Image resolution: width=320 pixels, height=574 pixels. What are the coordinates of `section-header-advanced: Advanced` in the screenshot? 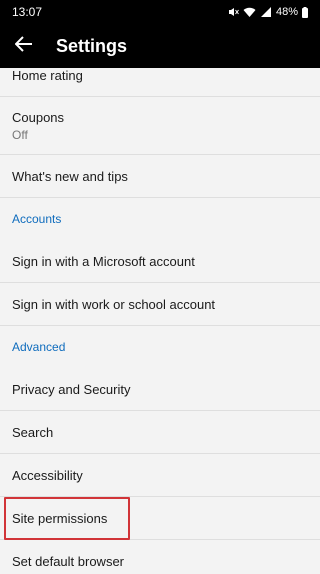 It's located at (39, 347).